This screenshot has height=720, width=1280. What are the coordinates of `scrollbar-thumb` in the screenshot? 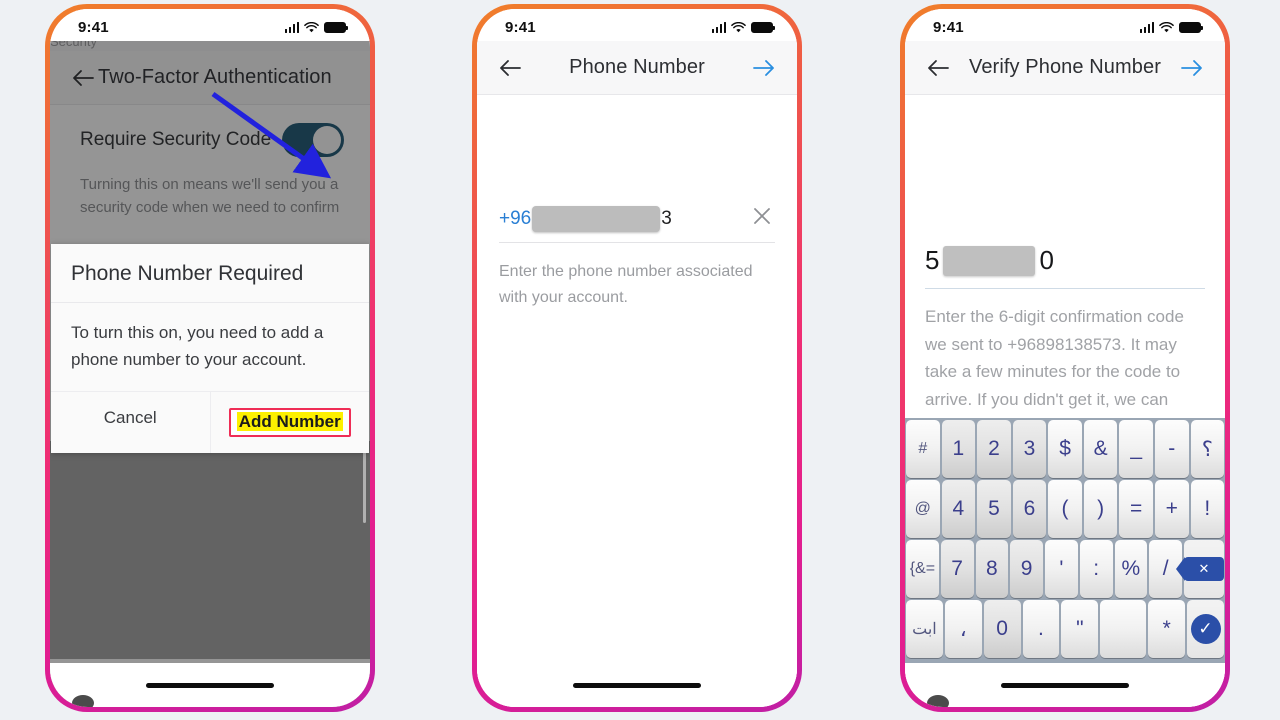 It's located at (364, 484).